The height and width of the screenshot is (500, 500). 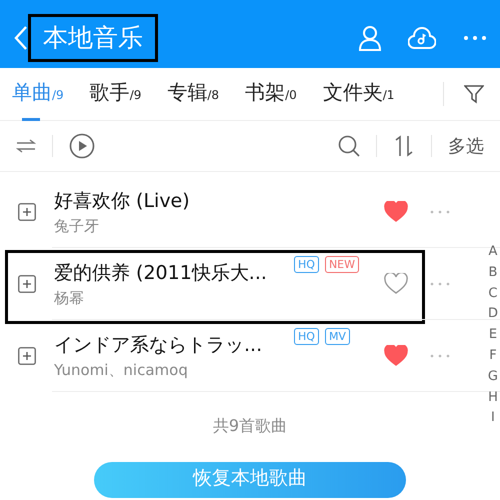 I want to click on tab: 单曲/9, so click(x=38, y=94).